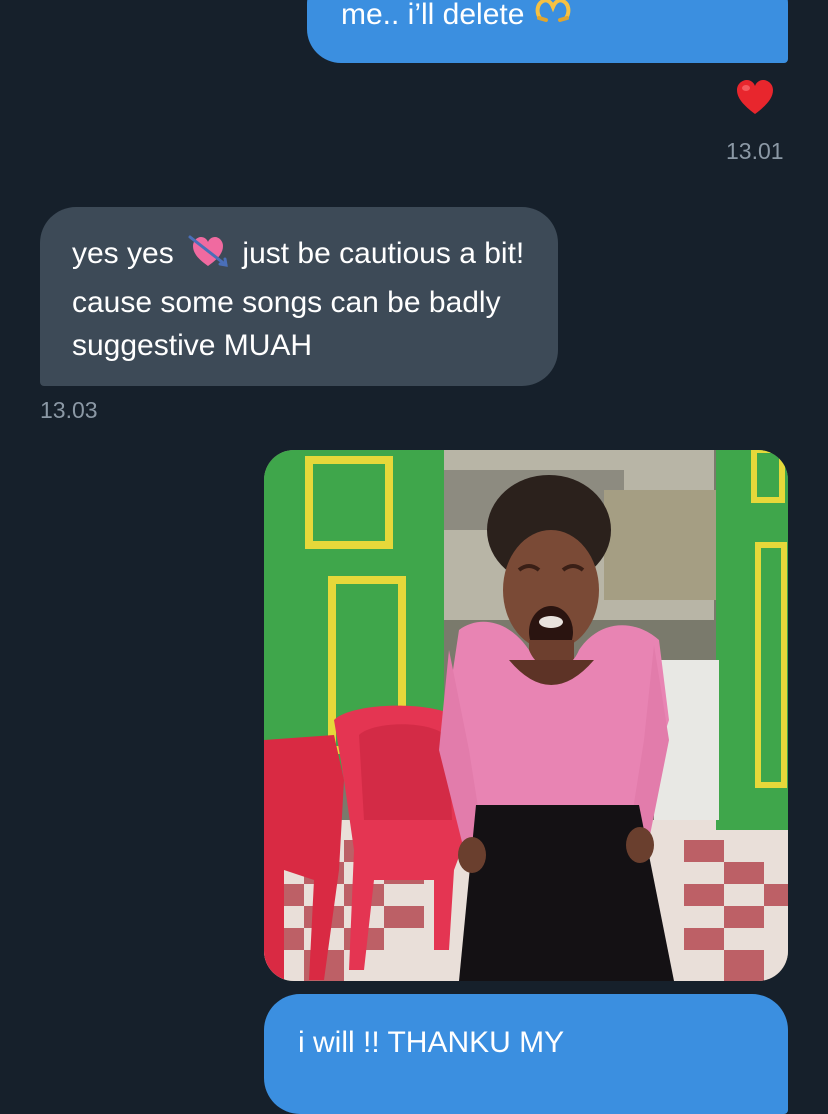  What do you see at coordinates (208, 257) in the screenshot?
I see `heart-with-arrow-icon` at bounding box center [208, 257].